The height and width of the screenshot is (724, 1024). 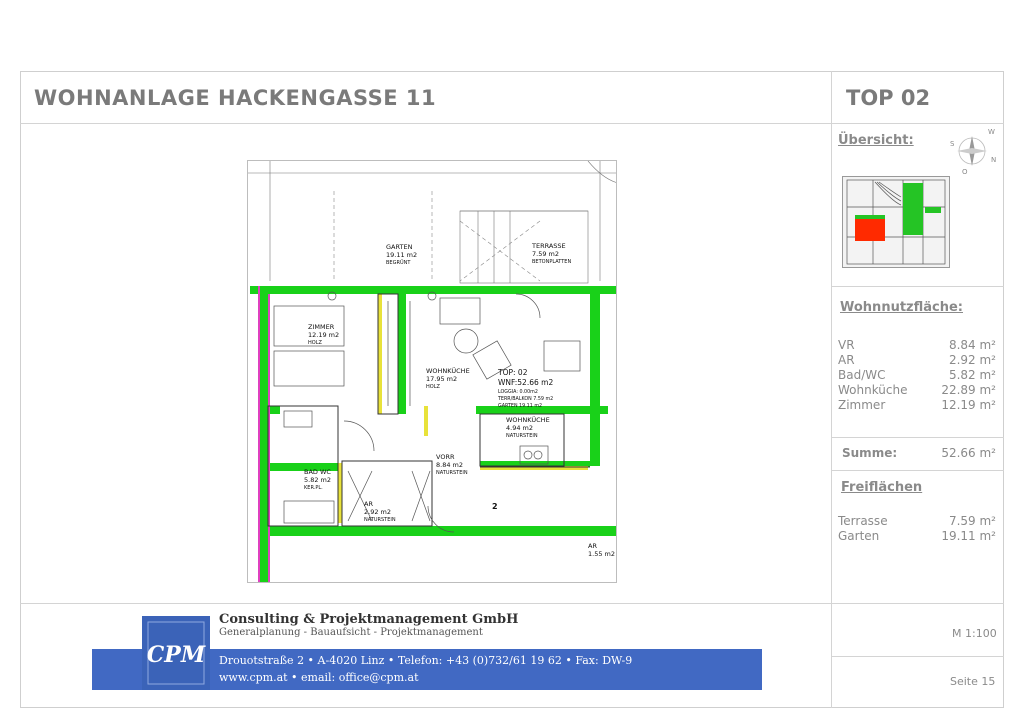 What do you see at coordinates (369, 619) in the screenshot?
I see `company-name: Consulting & Projektmanagement GmbH` at bounding box center [369, 619].